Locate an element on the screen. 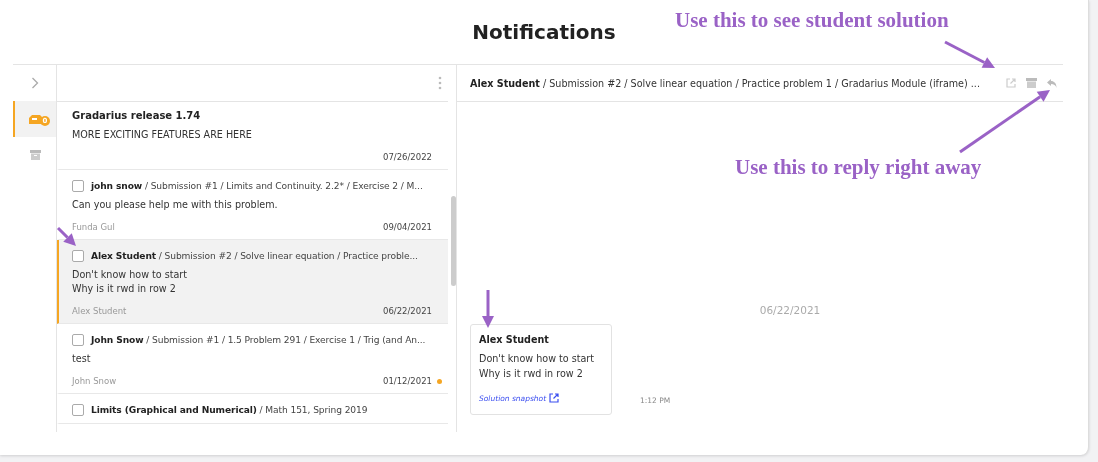  archive-button is located at coordinates (1031, 83).